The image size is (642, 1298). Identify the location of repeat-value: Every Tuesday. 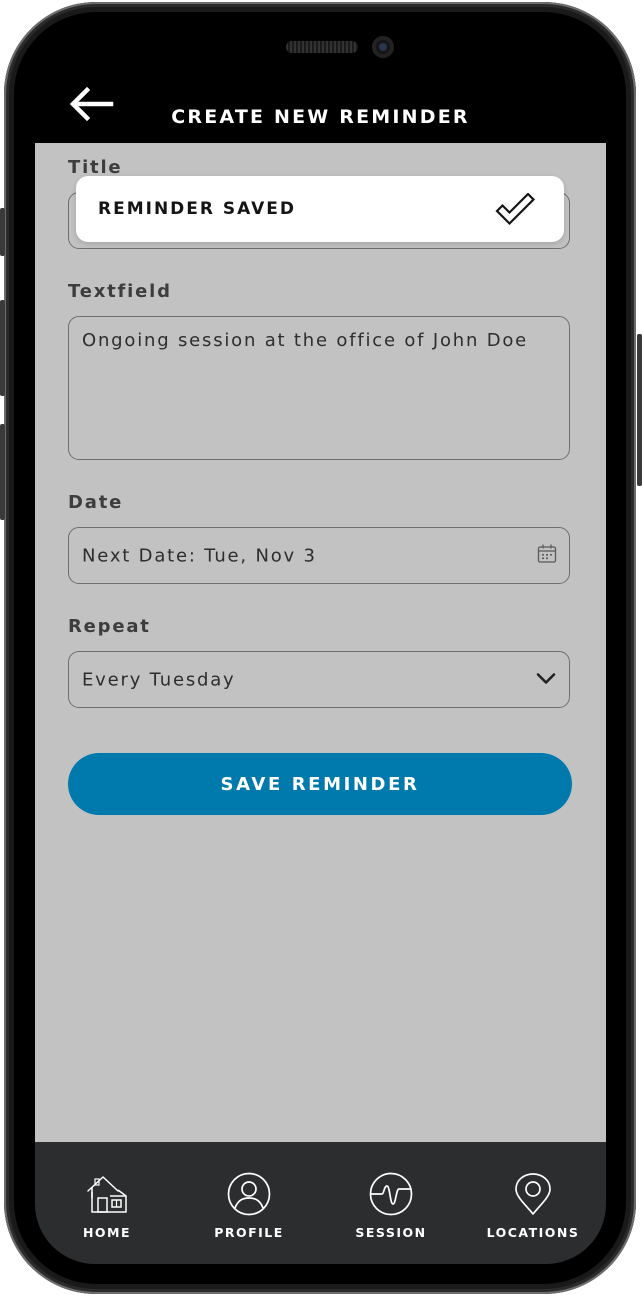
(159, 679).